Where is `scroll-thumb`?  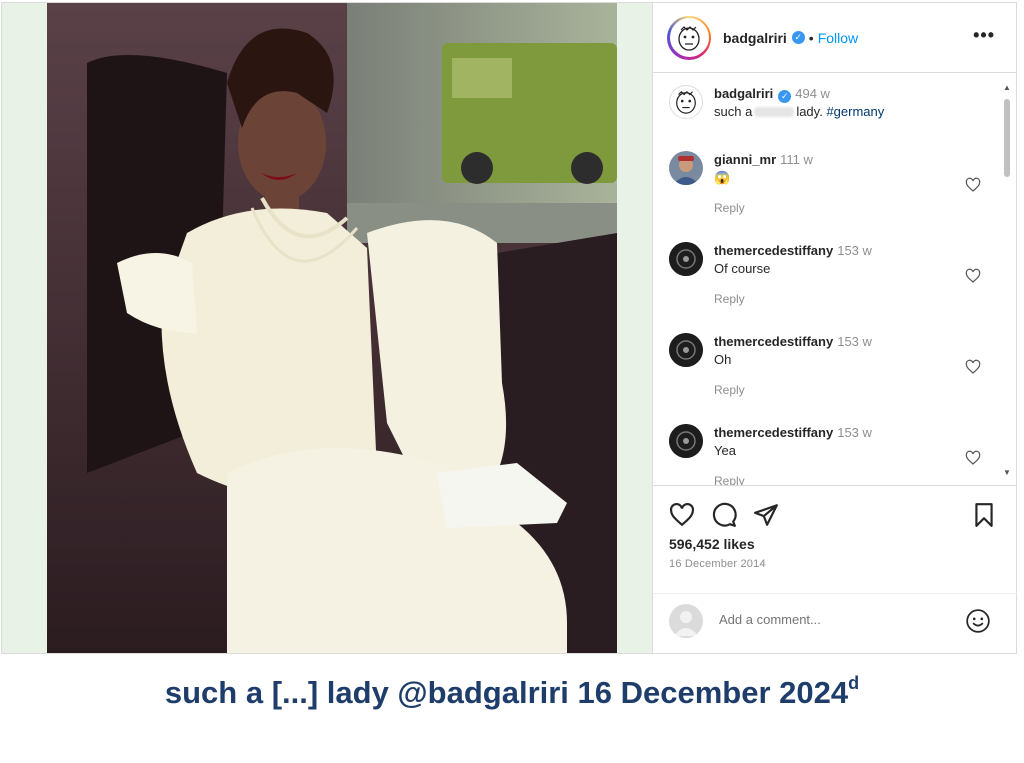
scroll-thumb is located at coordinates (1007, 138).